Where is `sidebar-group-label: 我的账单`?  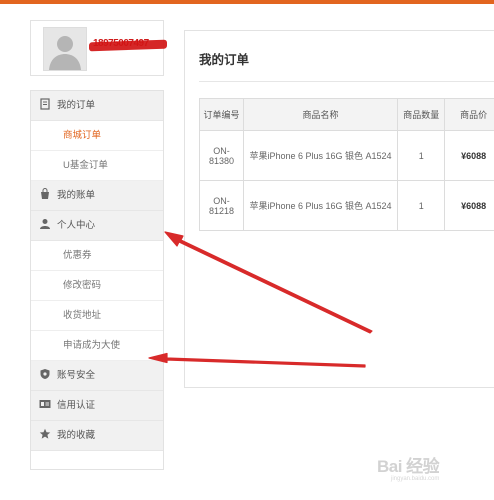
sidebar-group-label: 我的账单 is located at coordinates (76, 195).